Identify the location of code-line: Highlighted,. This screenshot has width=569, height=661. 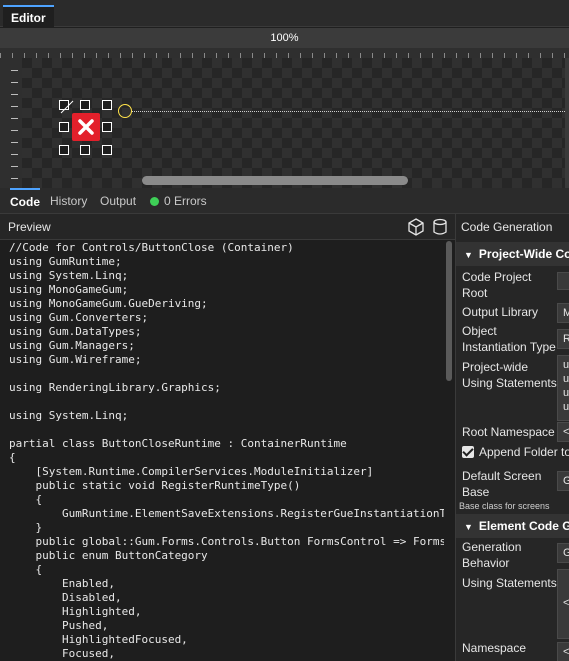
(75, 611).